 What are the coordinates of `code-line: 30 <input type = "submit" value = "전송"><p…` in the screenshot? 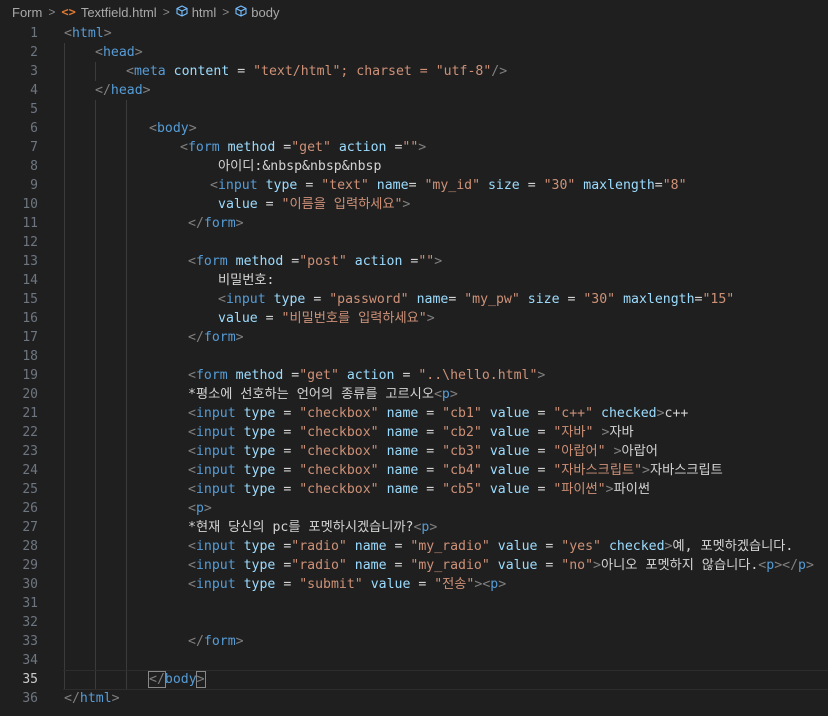 It's located at (414, 584).